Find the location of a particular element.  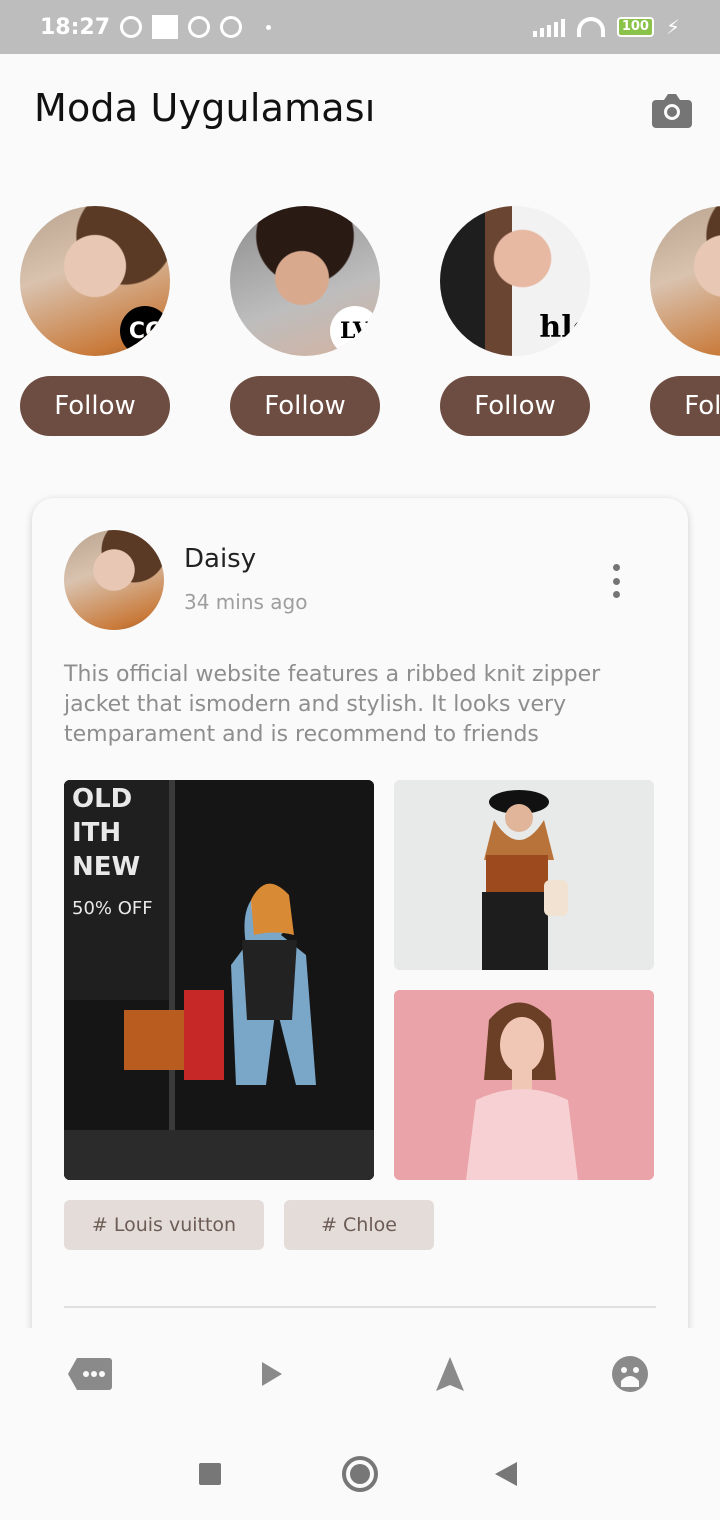

home-button is located at coordinates (360, 1474).